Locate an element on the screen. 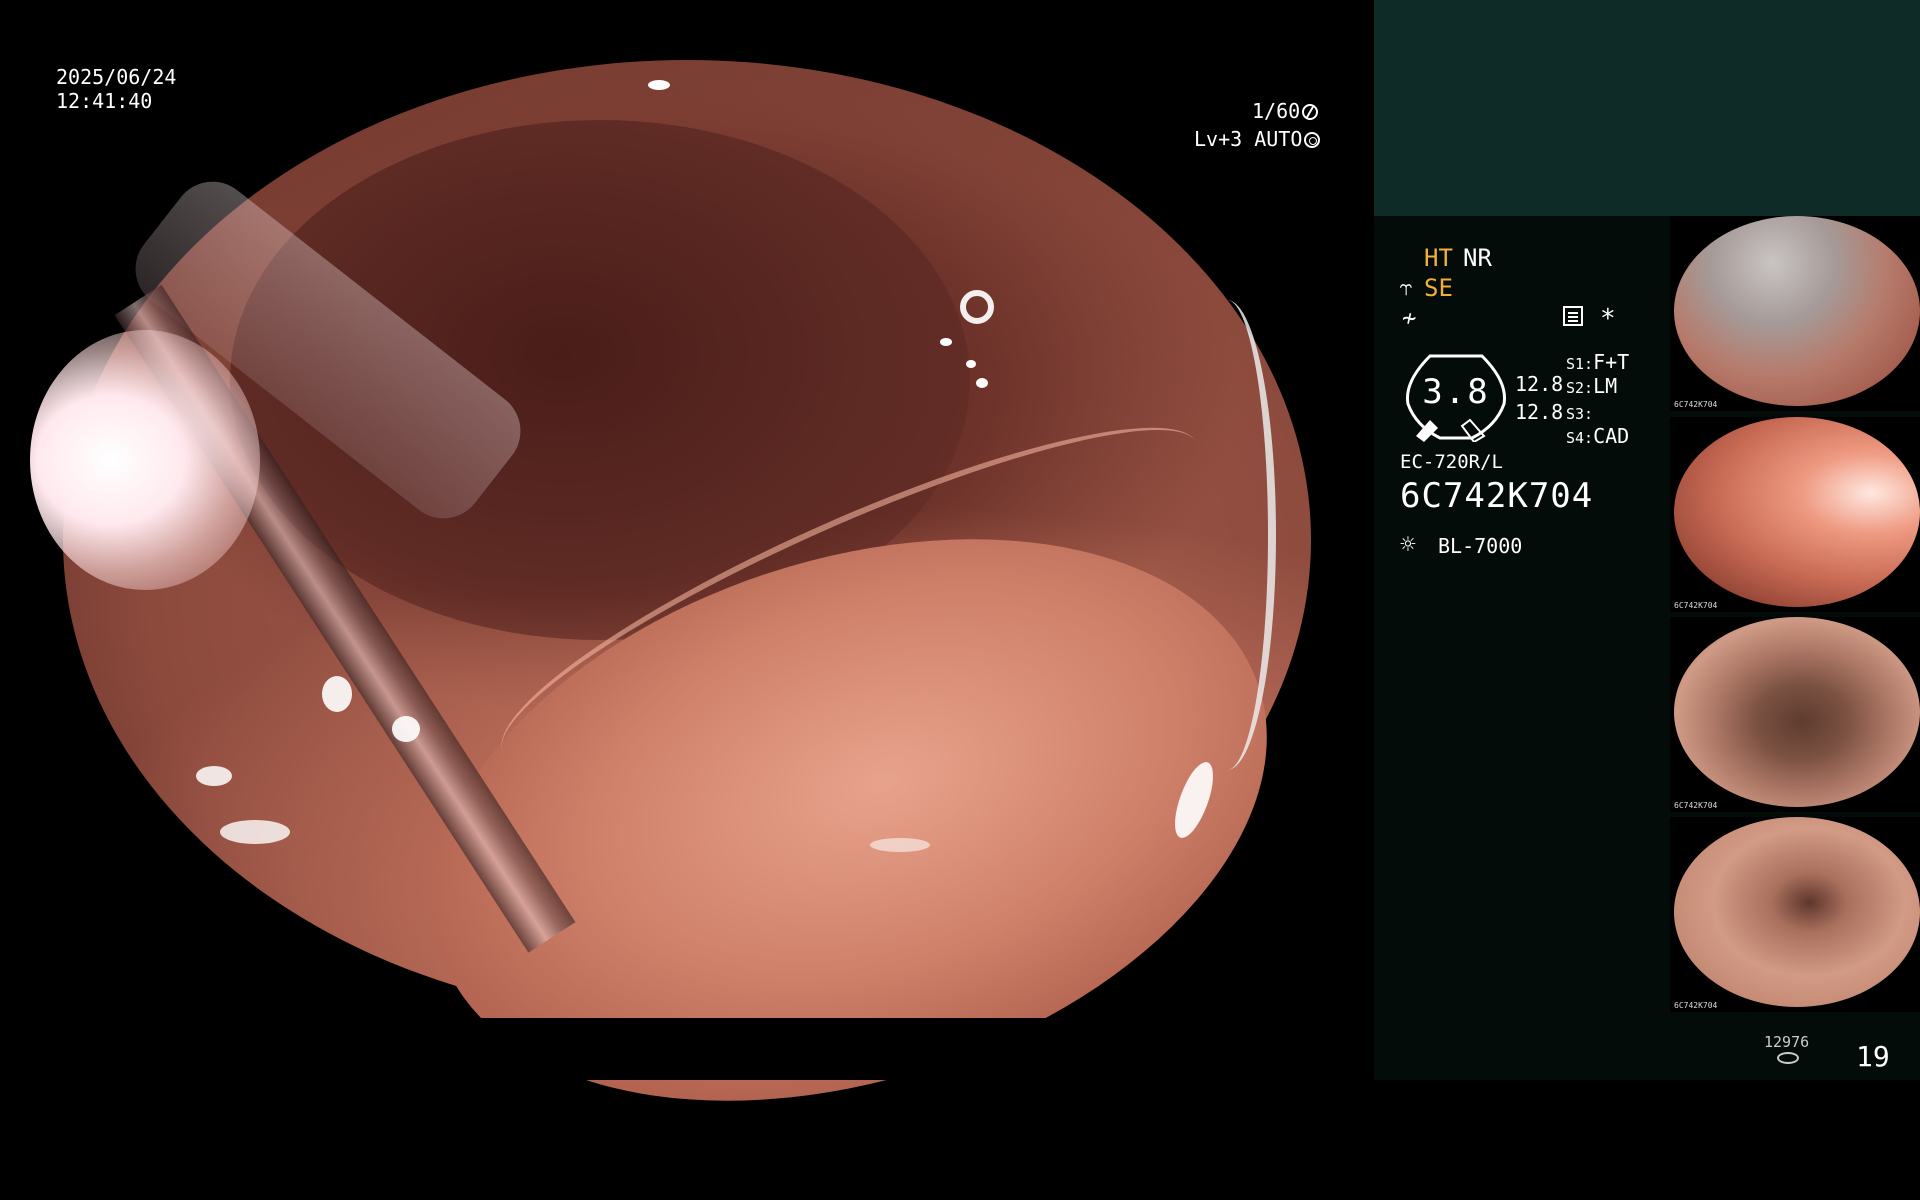  light-source-icon: ☼ is located at coordinates (1408, 545).